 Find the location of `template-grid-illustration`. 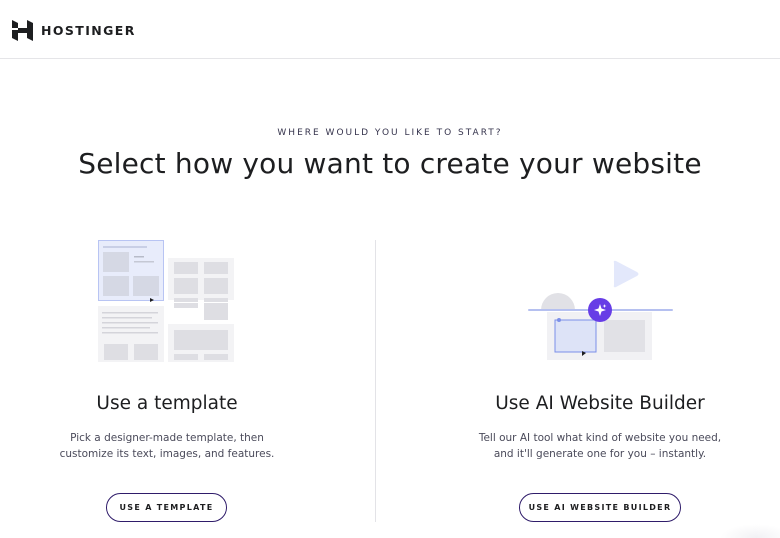

template-grid-illustration is located at coordinates (166, 301).